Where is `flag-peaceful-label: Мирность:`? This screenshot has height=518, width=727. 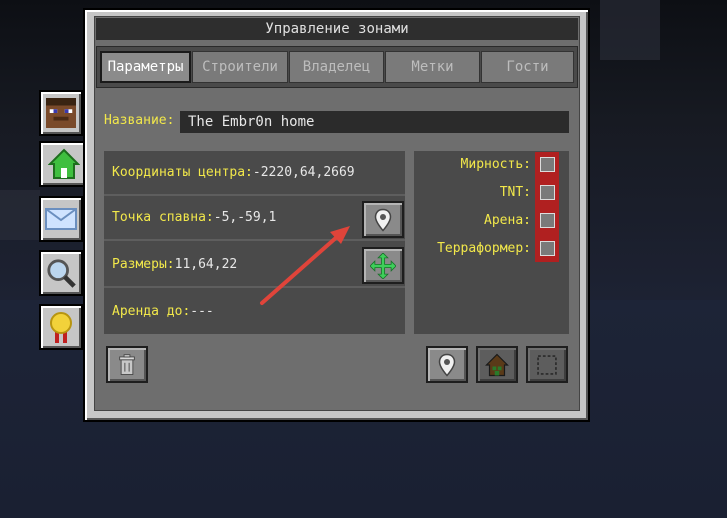 flag-peaceful-label: Мирность: is located at coordinates (495, 164).